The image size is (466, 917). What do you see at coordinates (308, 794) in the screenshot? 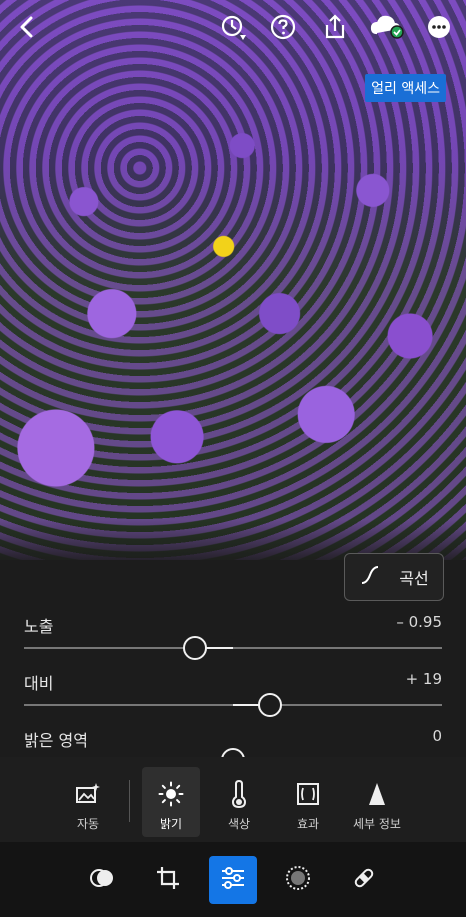
I see `effects-icon` at bounding box center [308, 794].